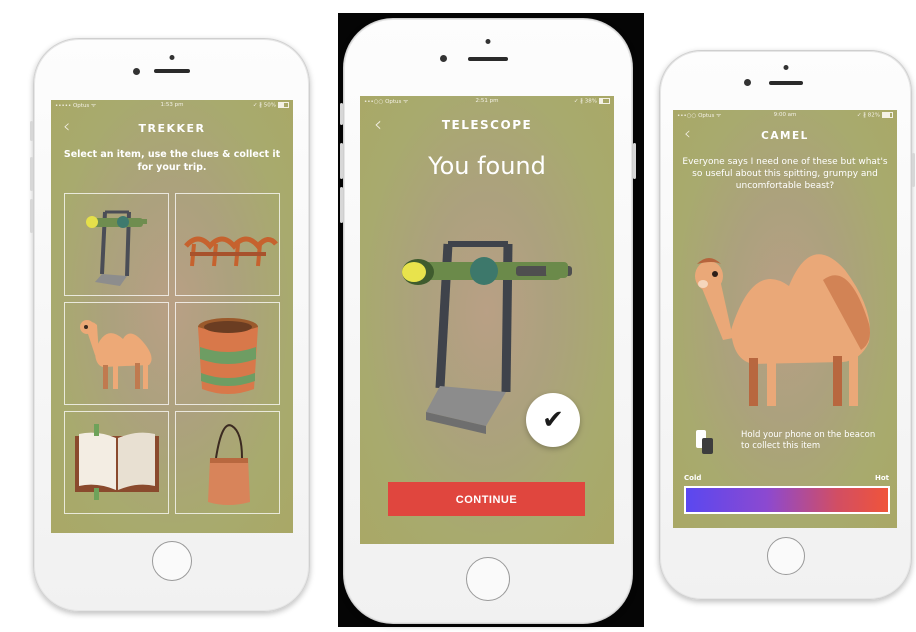  What do you see at coordinates (782, 330) in the screenshot?
I see `camel-illustration` at bounding box center [782, 330].